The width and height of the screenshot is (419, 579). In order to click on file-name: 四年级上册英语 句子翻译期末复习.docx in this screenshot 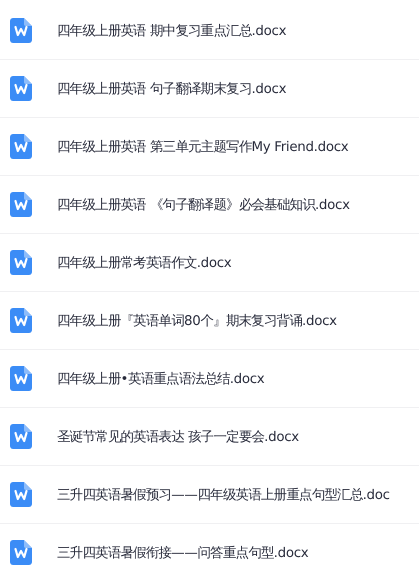, I will do `click(171, 89)`.